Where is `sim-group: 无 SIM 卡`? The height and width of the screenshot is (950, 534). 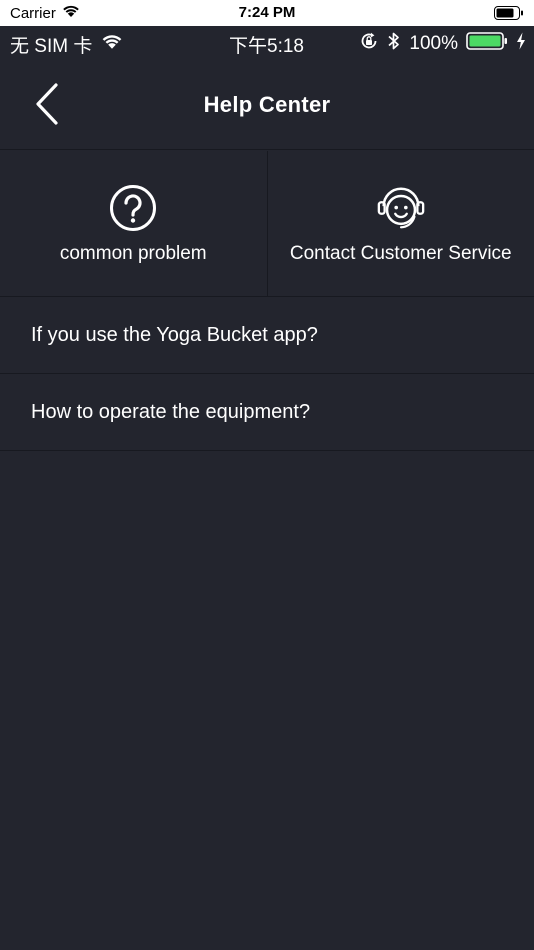 sim-group: 无 SIM 卡 is located at coordinates (67, 44).